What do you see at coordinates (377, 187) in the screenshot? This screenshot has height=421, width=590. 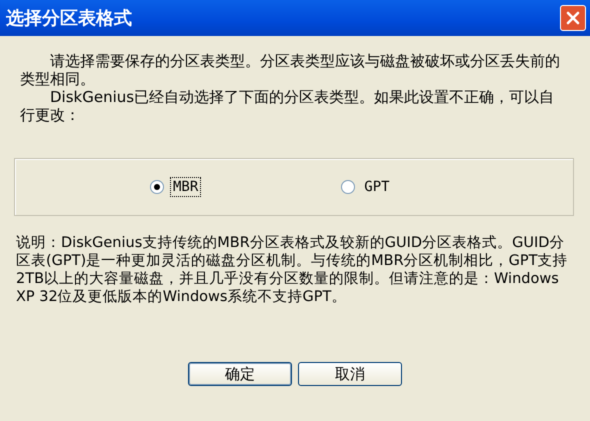 I see `radio-label: GPT` at bounding box center [377, 187].